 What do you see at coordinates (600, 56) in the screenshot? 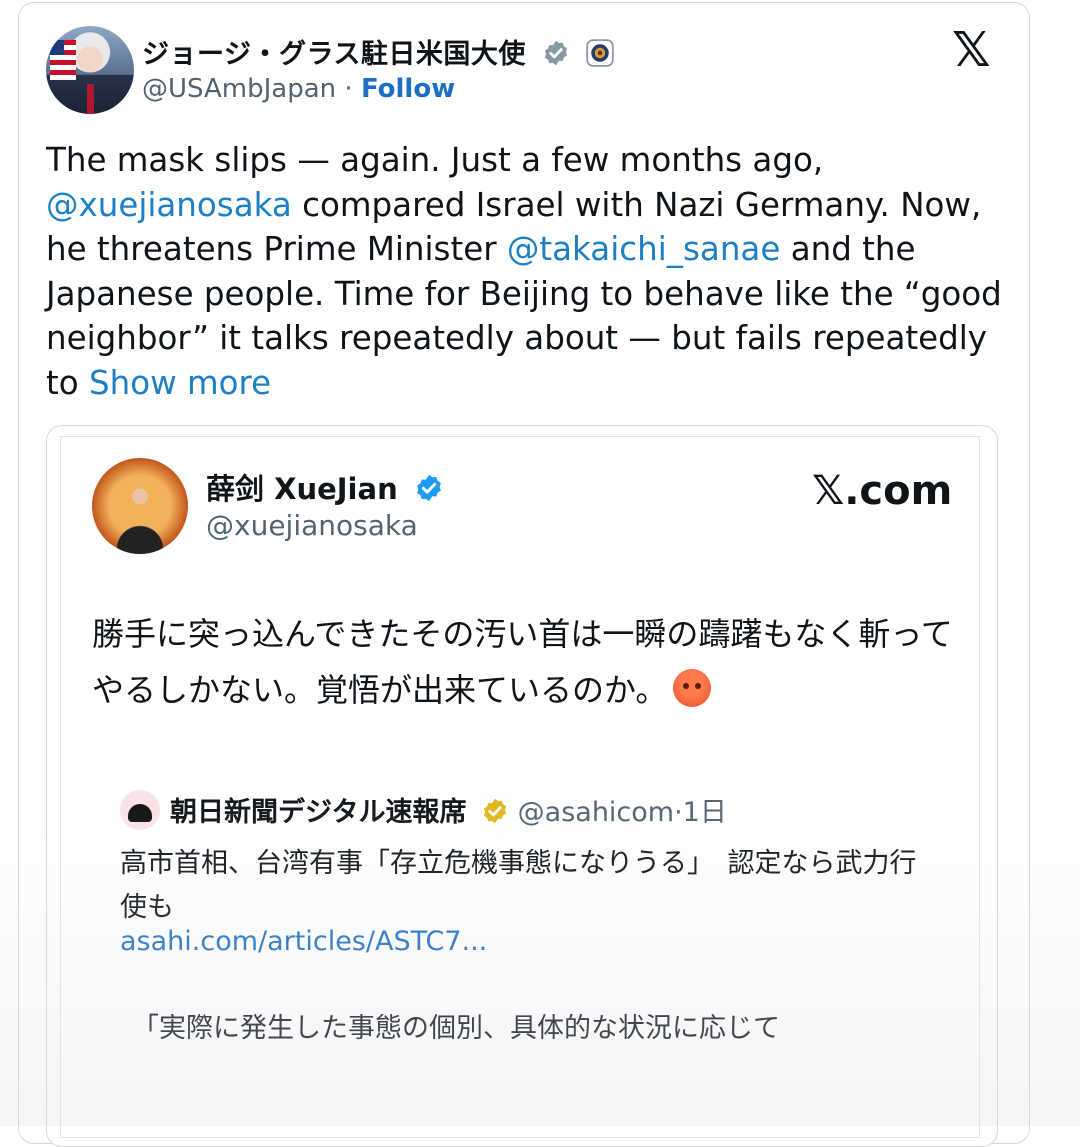
I see `government-seal-icon` at bounding box center [600, 56].